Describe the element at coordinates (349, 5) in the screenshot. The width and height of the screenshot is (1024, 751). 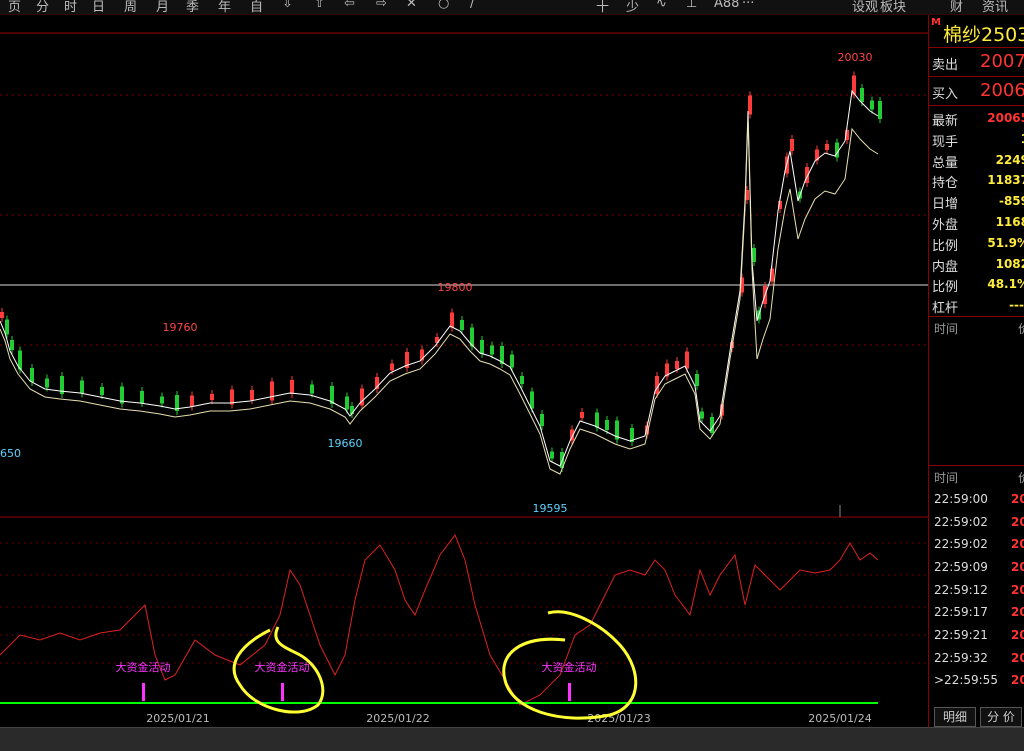
I see `toolbar-item-11: ⇦` at that location.